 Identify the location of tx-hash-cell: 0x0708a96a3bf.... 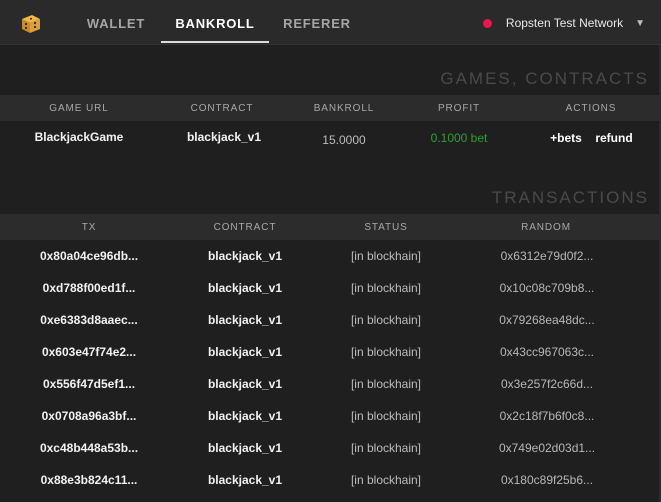
(89, 416).